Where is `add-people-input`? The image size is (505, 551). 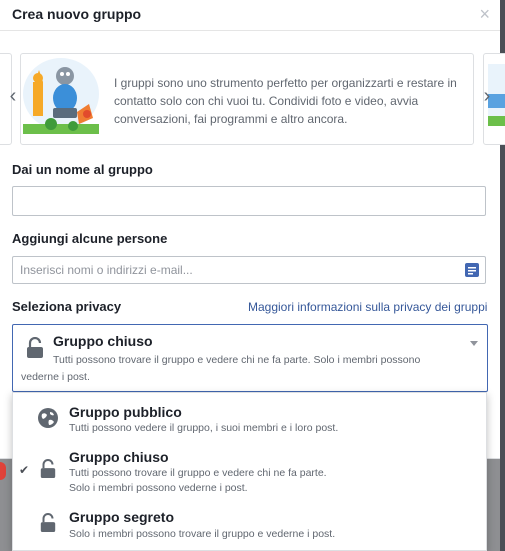 add-people-input is located at coordinates (240, 270).